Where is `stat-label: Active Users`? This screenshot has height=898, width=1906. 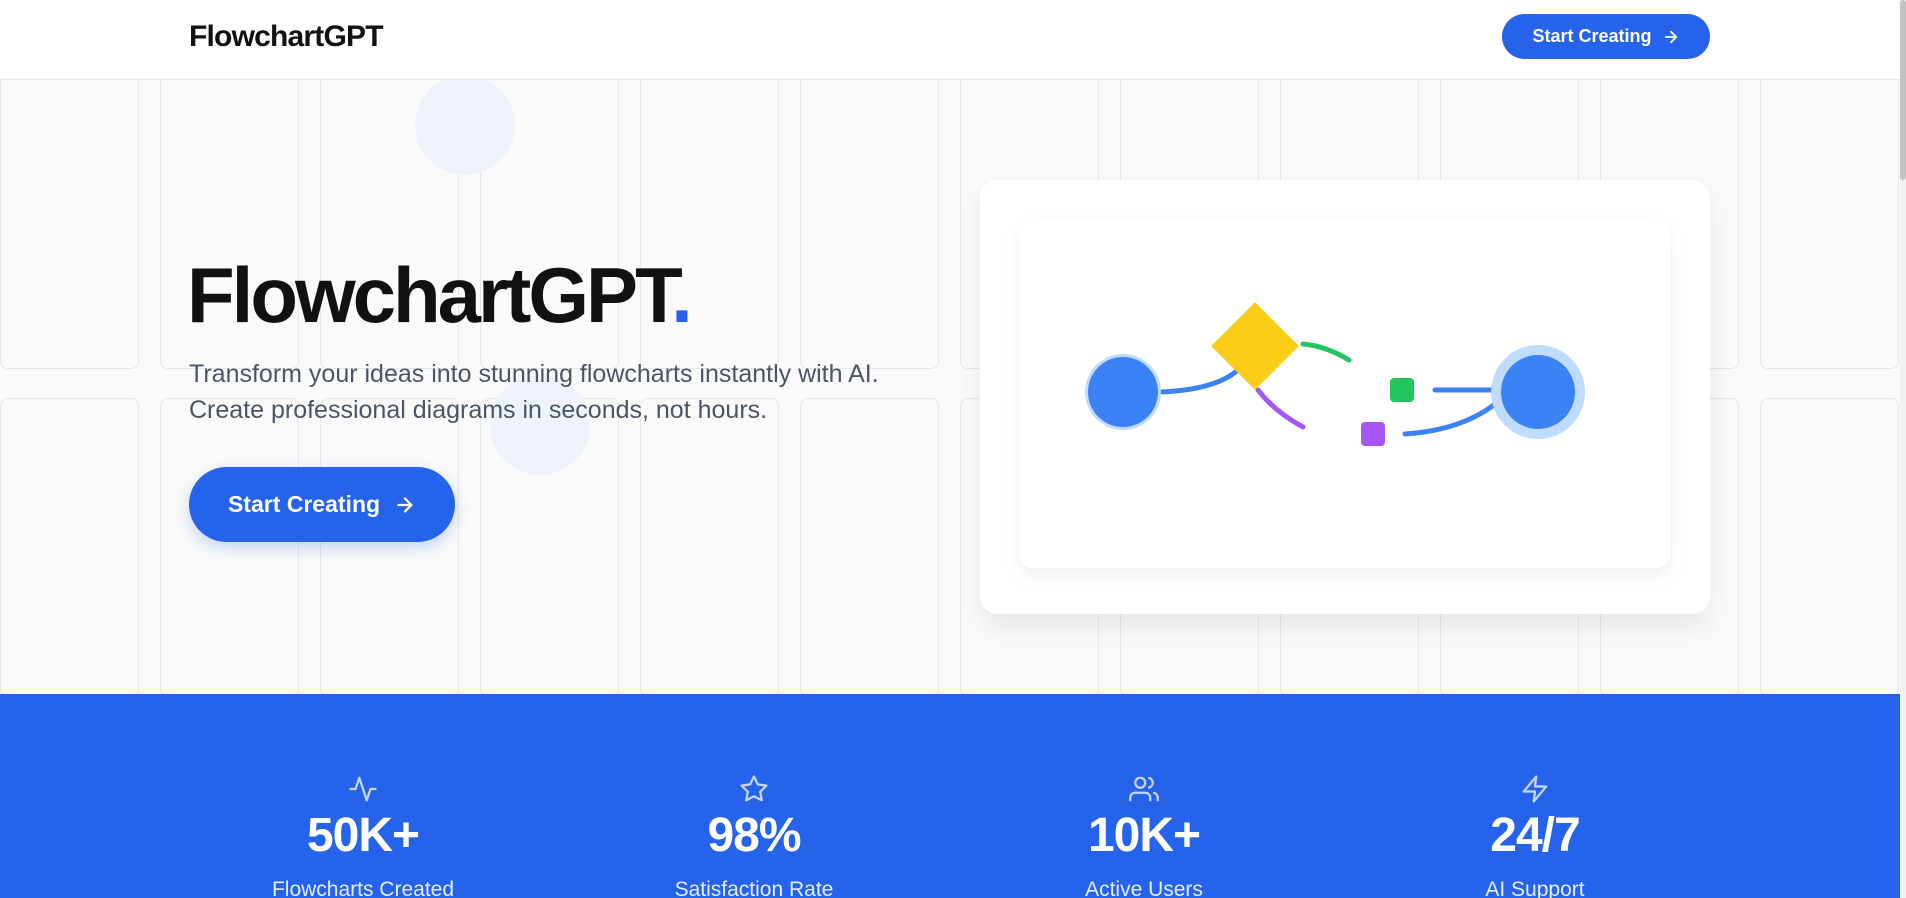 stat-label: Active Users is located at coordinates (1144, 888).